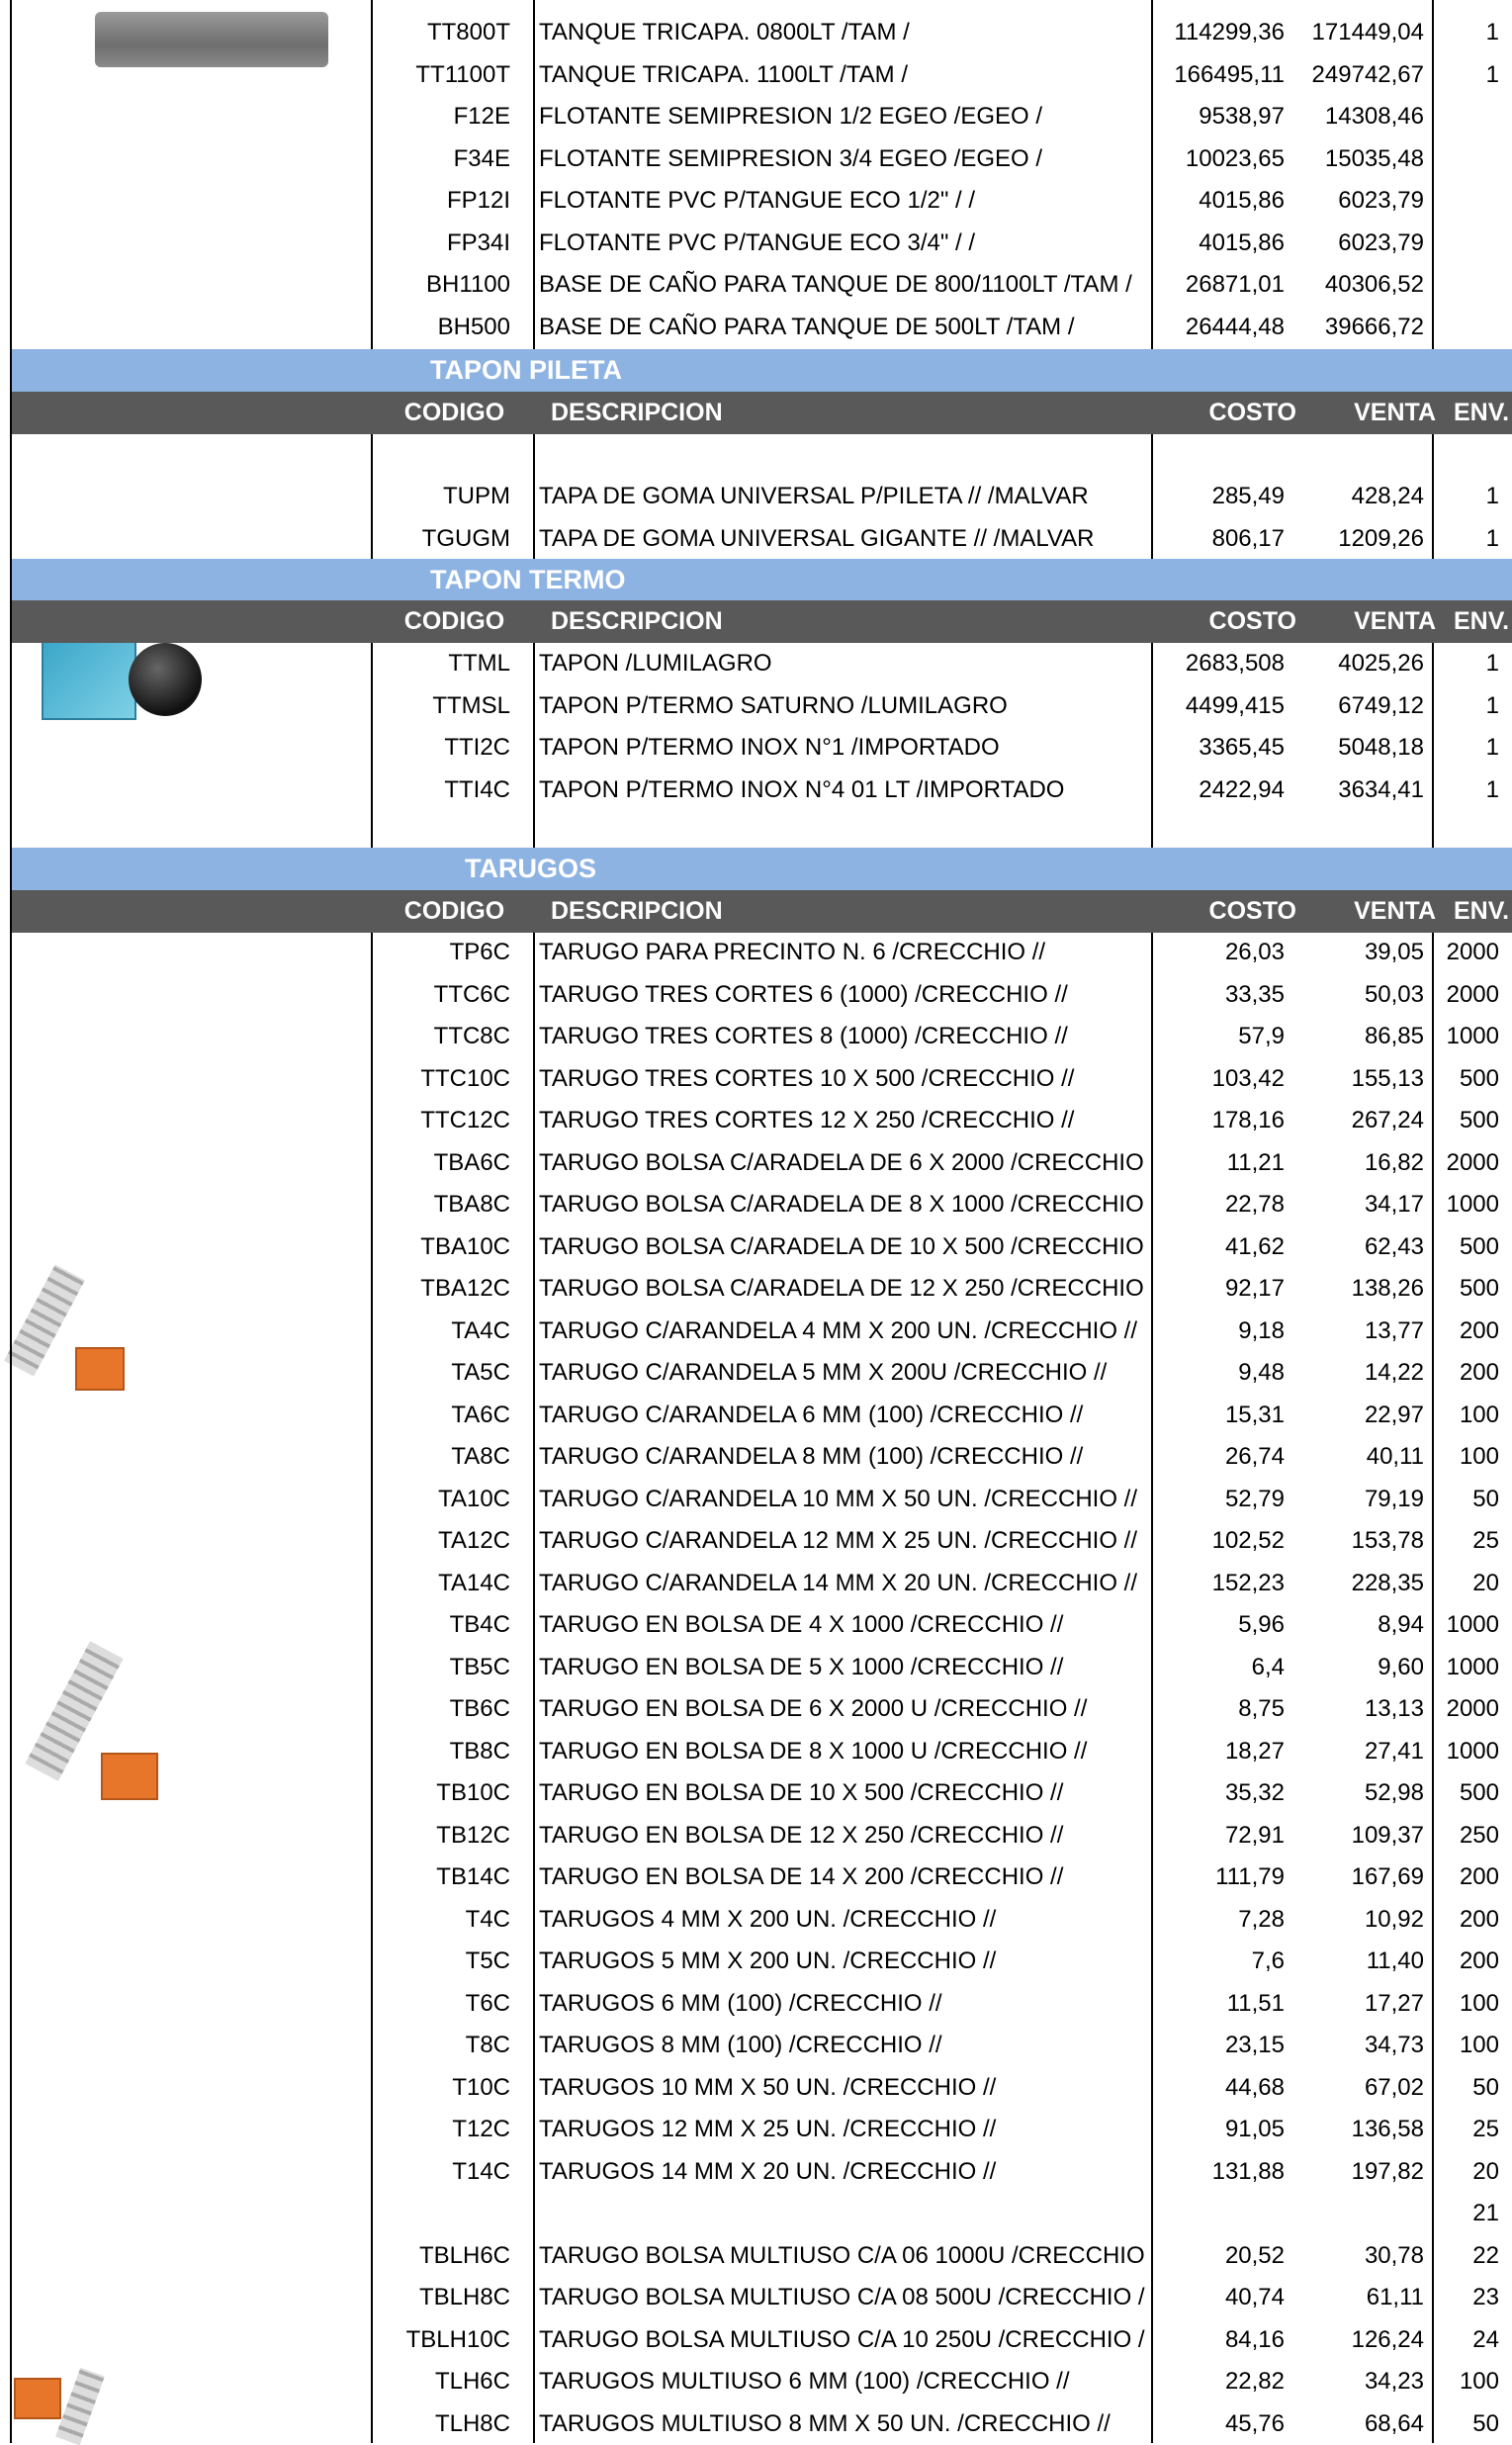  I want to click on product-code: TB14C, so click(442, 1877).